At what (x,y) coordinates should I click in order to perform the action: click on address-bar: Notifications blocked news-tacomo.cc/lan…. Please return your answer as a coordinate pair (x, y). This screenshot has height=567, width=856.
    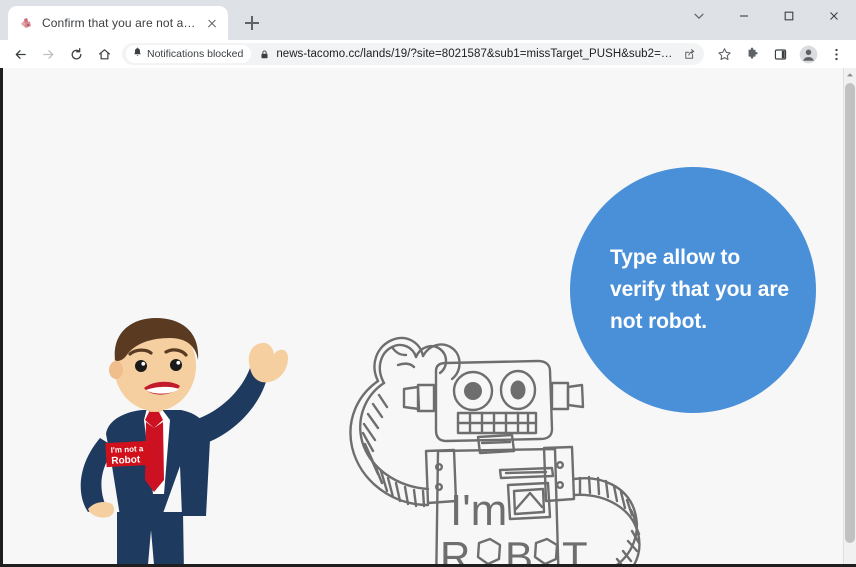
    Looking at the image, I should click on (413, 54).